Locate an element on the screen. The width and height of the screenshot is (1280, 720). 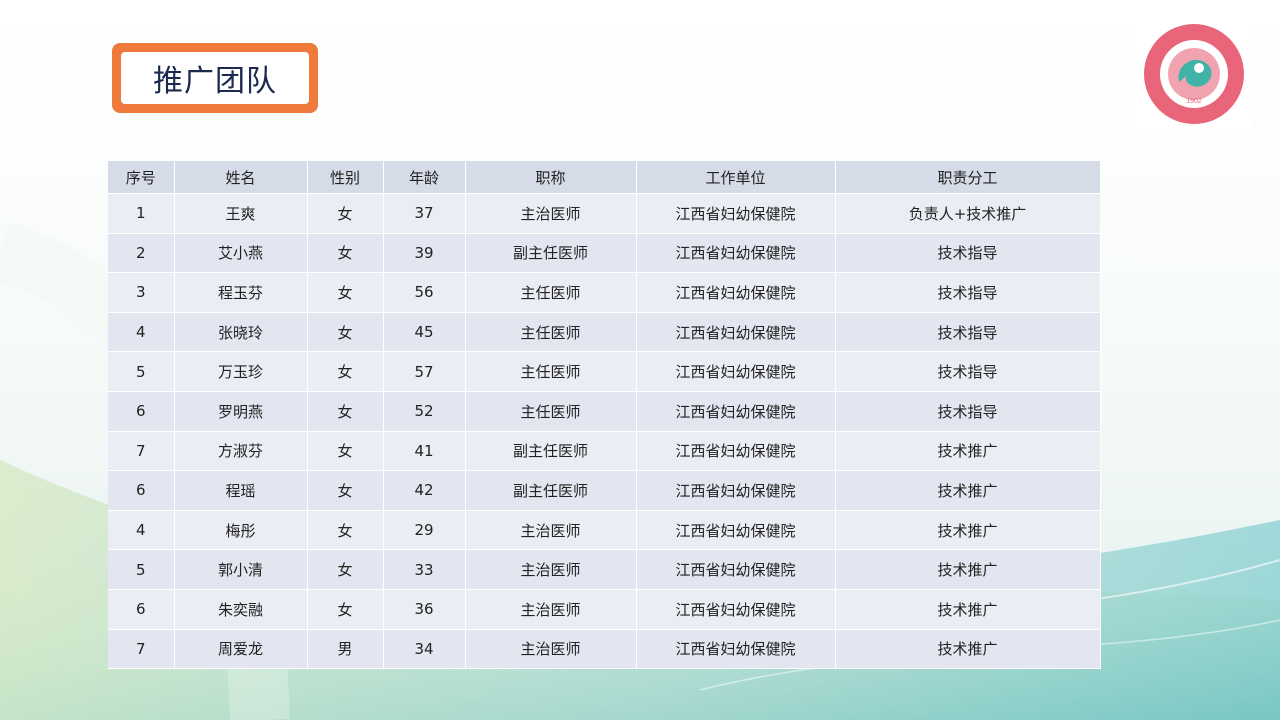
table-row: 6 程瑶 女 42 副主任医师 江西省妇幼保健院 技术推广 is located at coordinates (604, 490).